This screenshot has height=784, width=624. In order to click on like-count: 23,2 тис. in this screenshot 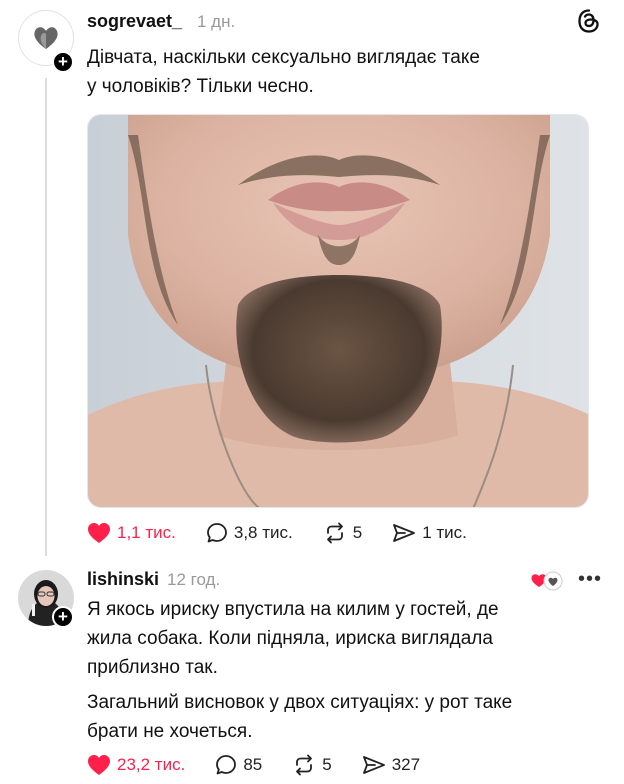, I will do `click(151, 764)`.